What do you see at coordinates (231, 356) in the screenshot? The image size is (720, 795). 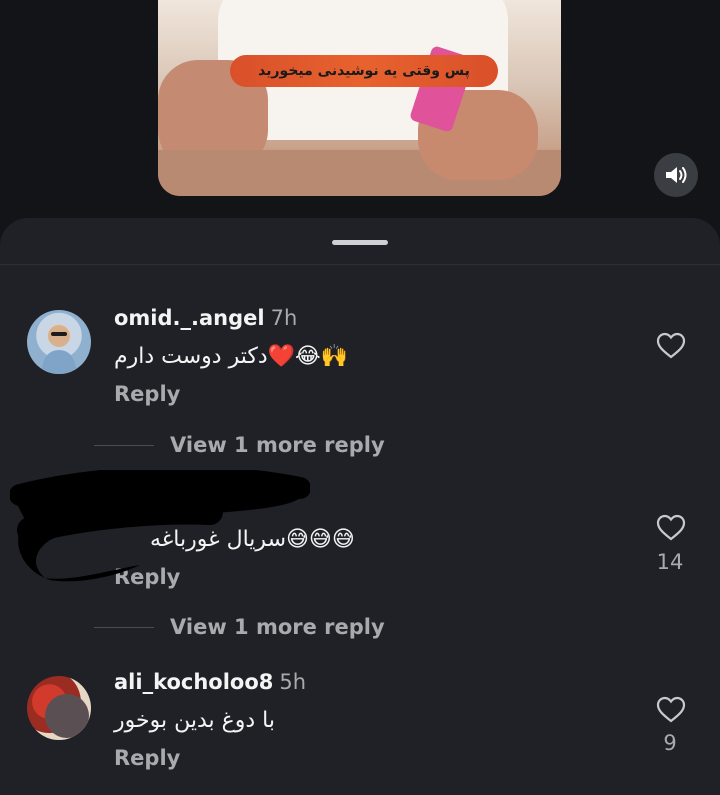 I see `comment-text: دکتر دوست دارم❤️😂🙌` at bounding box center [231, 356].